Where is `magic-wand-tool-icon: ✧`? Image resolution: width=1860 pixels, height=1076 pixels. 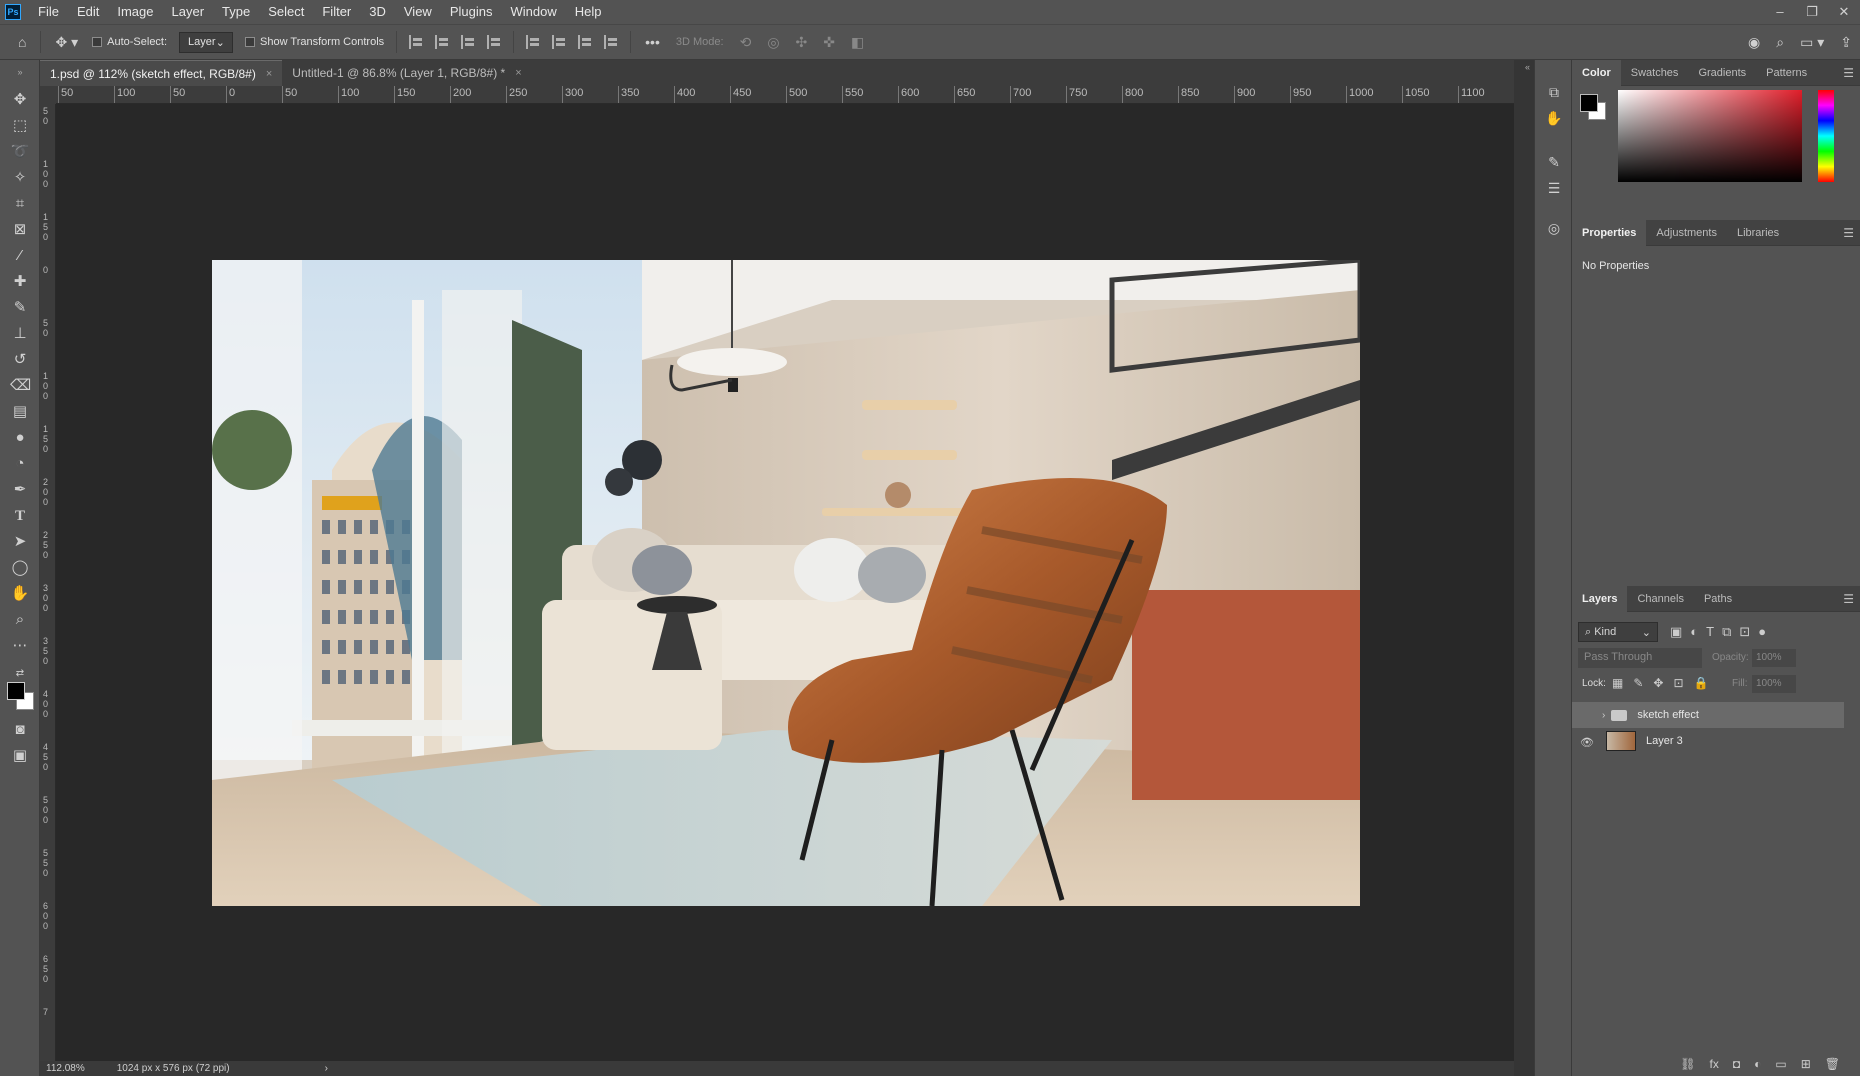
magic-wand-tool-icon: ✧ is located at coordinates (20, 178).